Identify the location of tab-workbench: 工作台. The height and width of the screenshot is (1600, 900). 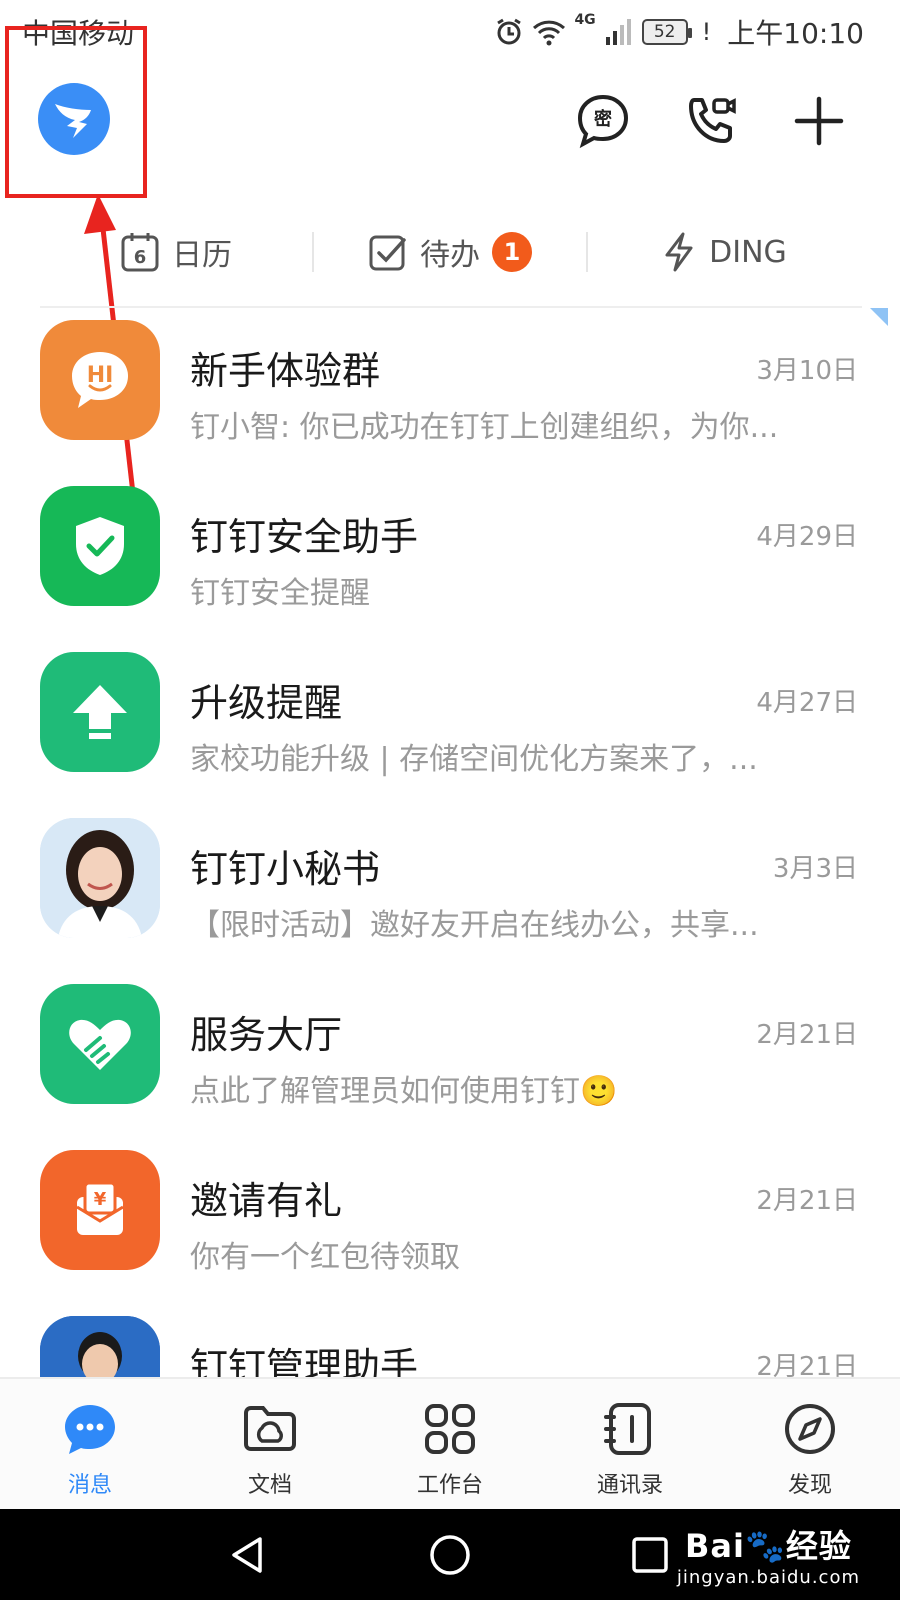
(450, 1444).